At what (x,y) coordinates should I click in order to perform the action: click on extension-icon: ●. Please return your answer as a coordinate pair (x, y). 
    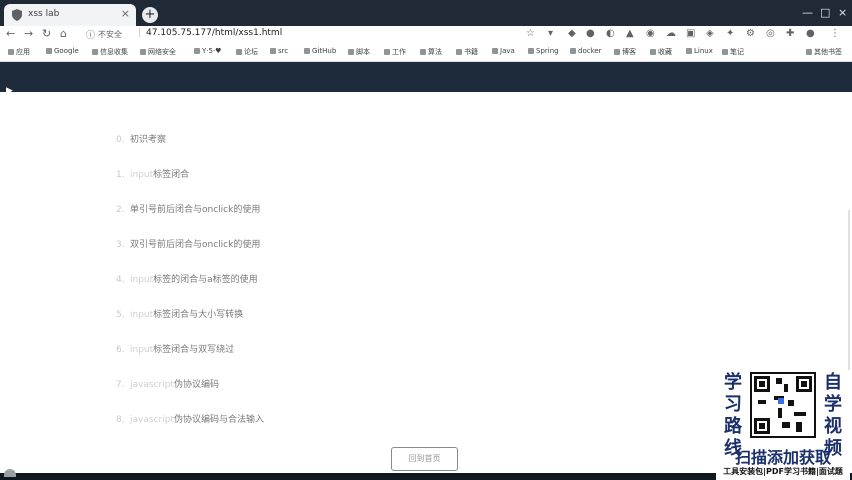
    Looking at the image, I should click on (590, 33).